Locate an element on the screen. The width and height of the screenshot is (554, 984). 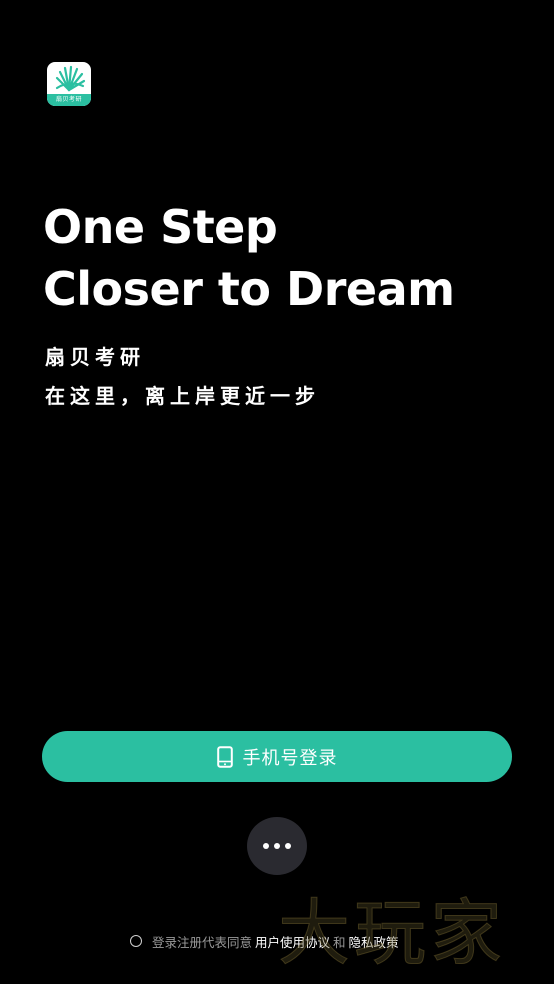
user-agreement-link: 用户使用协议 is located at coordinates (292, 941).